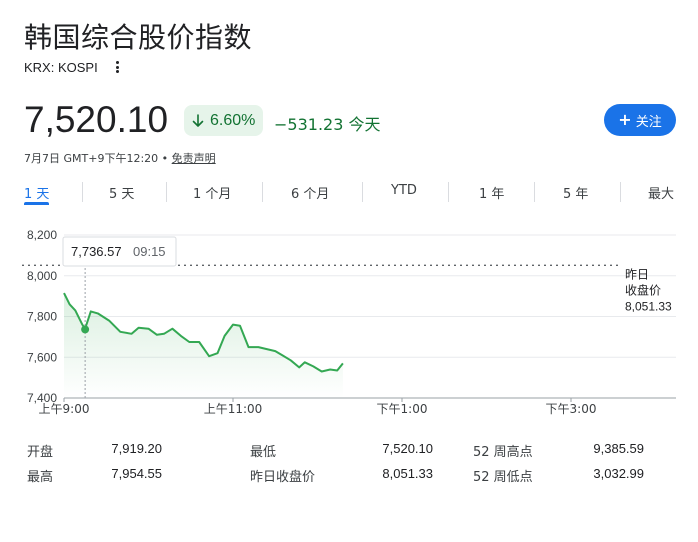 The image size is (698, 542). Describe the element at coordinates (85, 329) in the screenshot. I see `hover-point` at that location.